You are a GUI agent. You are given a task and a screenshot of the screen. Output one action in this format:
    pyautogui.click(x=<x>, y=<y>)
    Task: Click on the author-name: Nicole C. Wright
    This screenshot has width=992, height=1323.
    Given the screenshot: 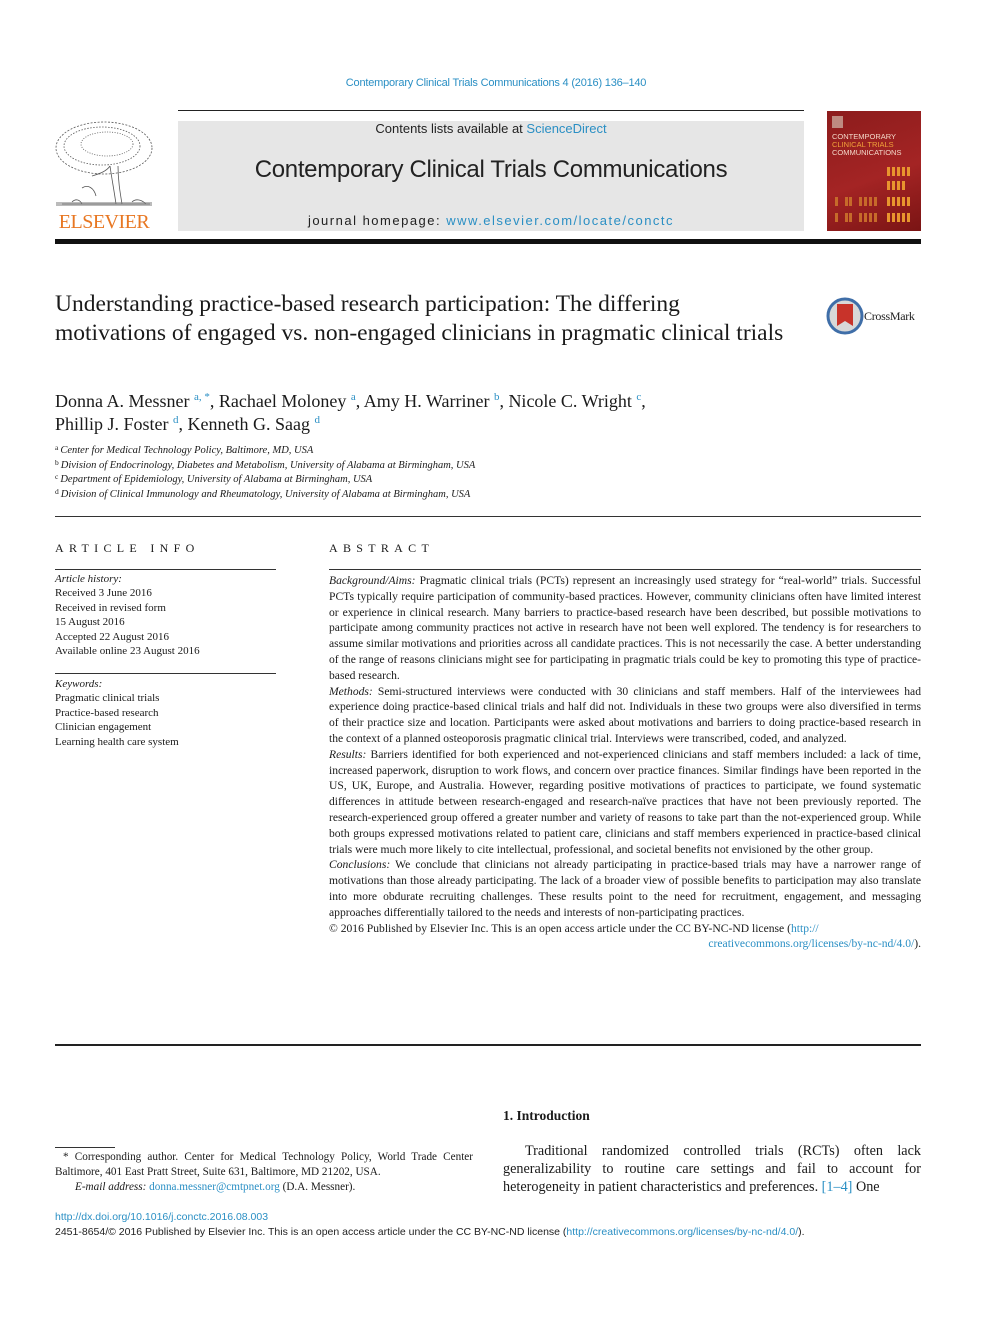 What is the action you would take?
    pyautogui.click(x=570, y=401)
    